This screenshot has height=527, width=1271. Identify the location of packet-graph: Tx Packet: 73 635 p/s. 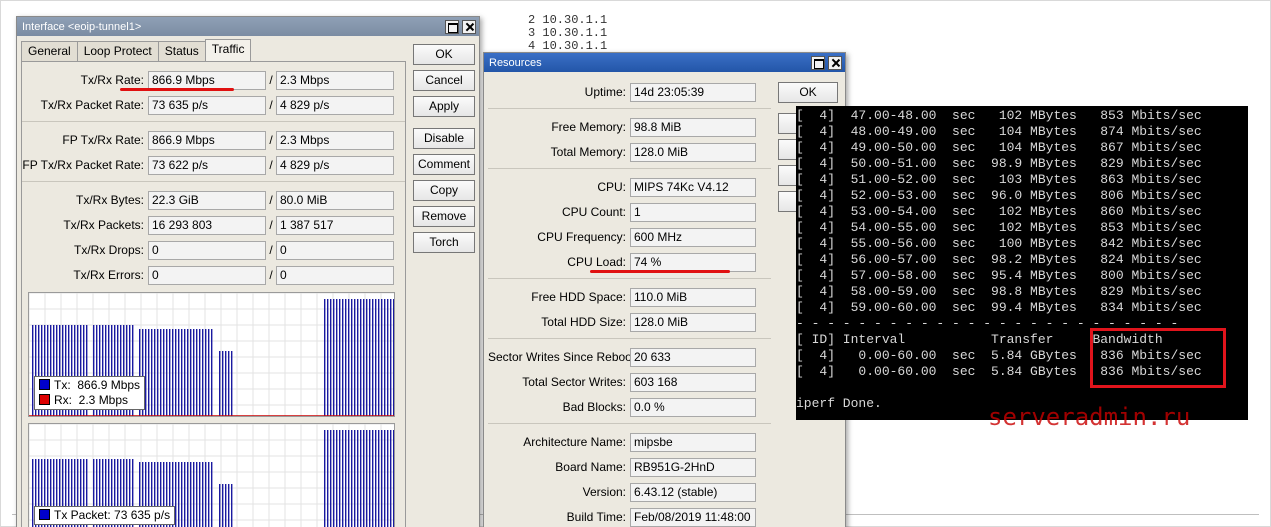
(211, 475).